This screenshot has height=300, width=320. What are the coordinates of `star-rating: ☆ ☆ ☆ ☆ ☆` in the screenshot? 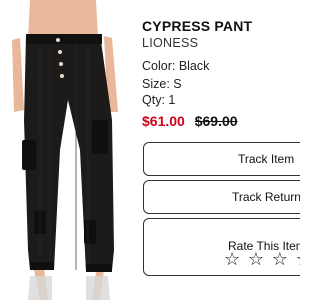 It's located at (262, 259).